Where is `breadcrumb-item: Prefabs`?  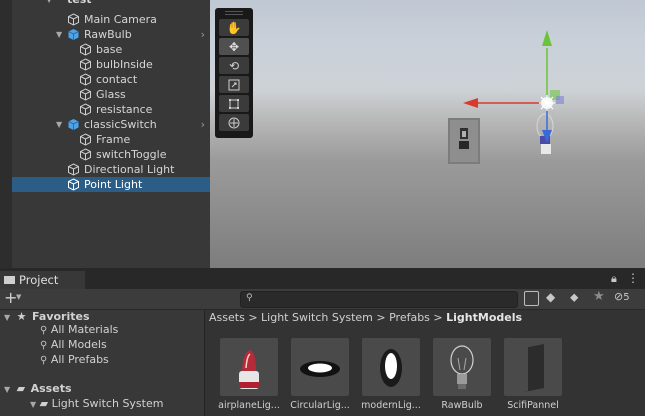
breadcrumb-item: Prefabs is located at coordinates (409, 317).